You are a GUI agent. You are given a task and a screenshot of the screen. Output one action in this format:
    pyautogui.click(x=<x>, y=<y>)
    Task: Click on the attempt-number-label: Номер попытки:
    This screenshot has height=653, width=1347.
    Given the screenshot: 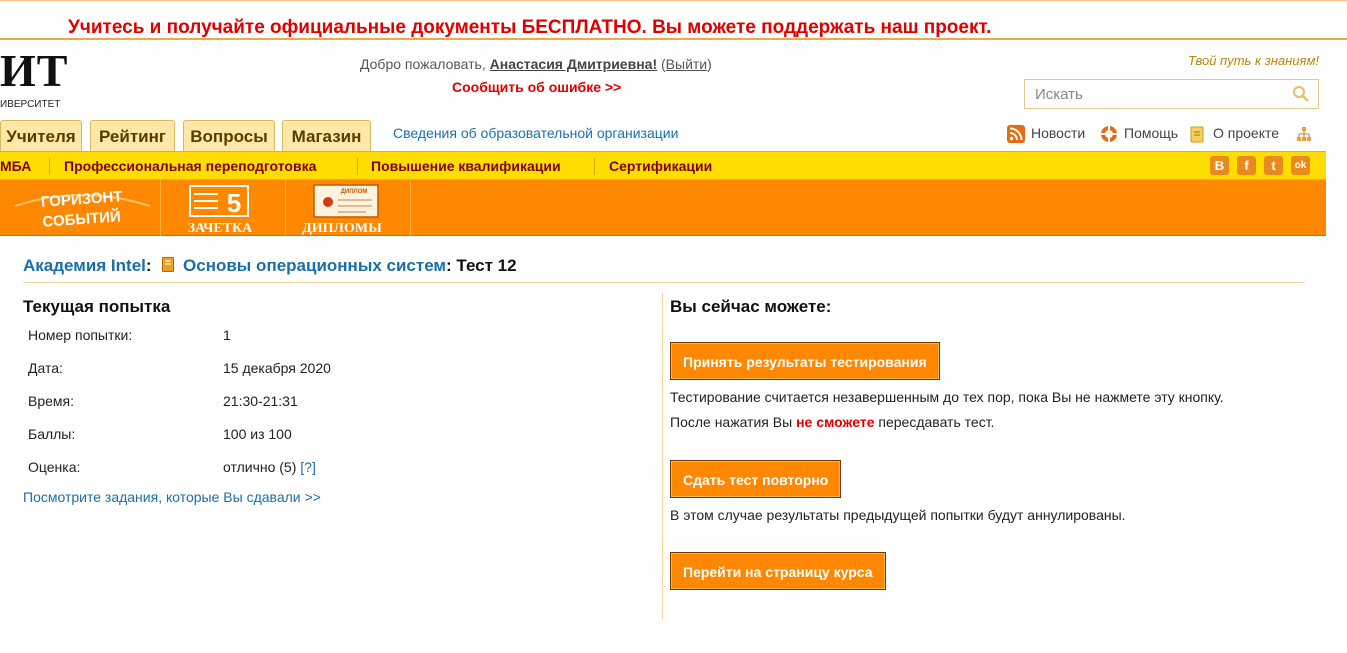 What is the action you would take?
    pyautogui.click(x=80, y=335)
    